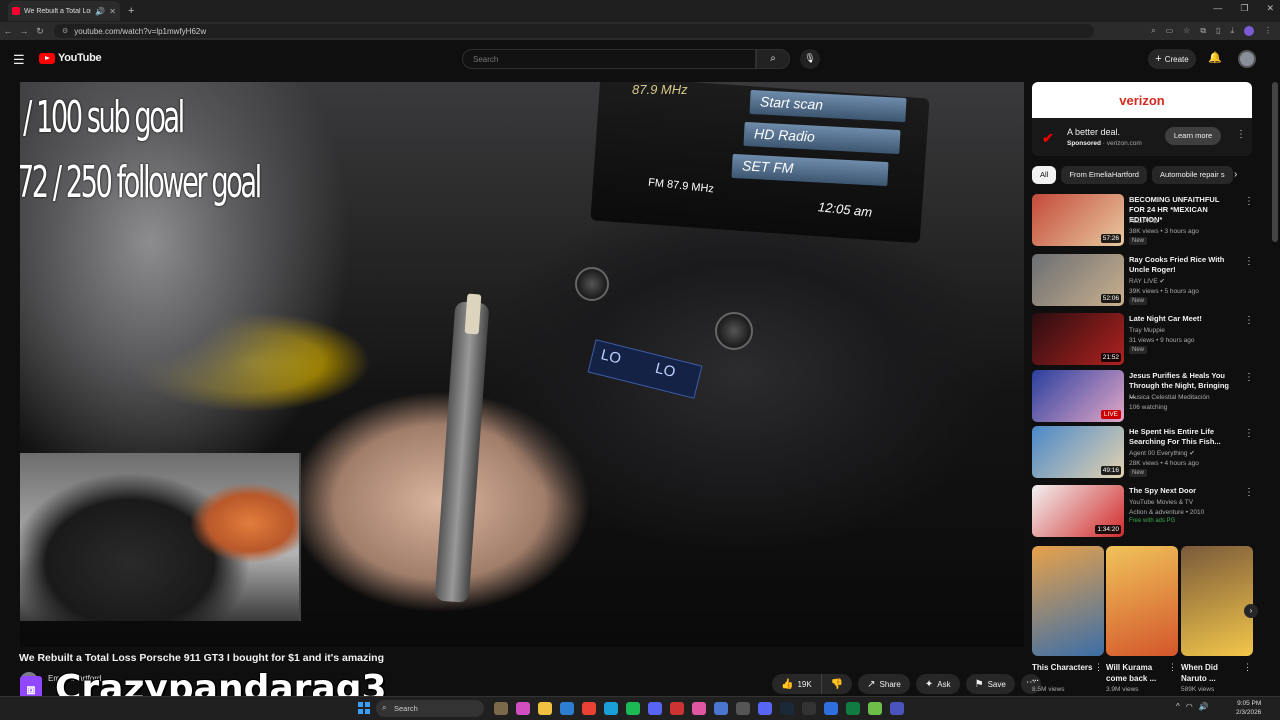  I want to click on copilot-icon, so click(523, 708).